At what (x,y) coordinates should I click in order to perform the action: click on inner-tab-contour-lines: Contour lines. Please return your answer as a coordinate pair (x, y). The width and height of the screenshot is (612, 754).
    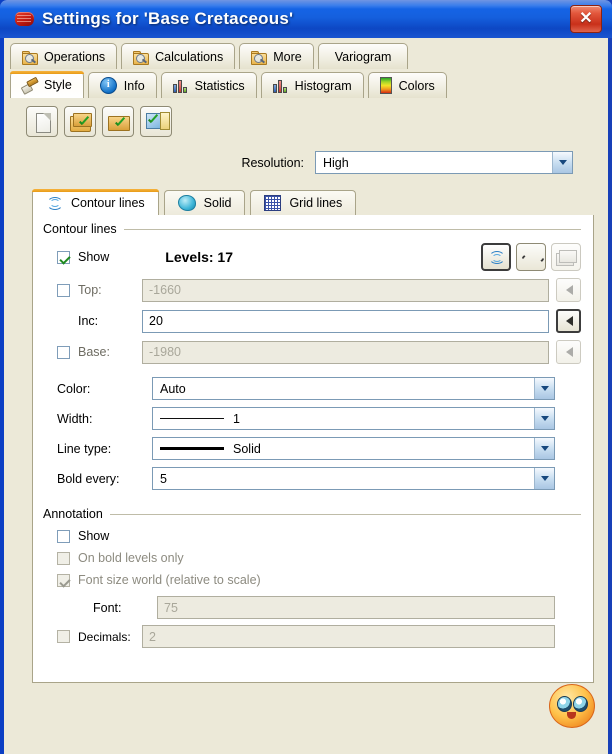
    Looking at the image, I should click on (95, 202).